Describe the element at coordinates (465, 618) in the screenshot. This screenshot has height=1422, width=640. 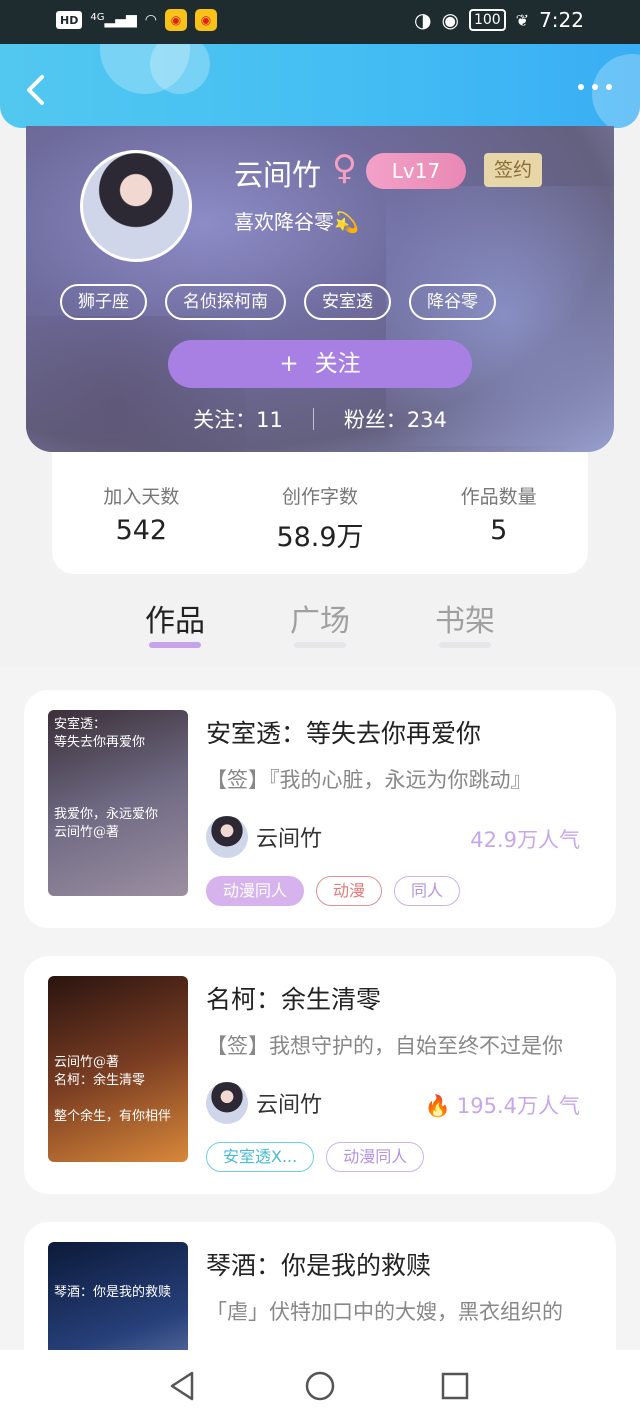
I see `tab-bookshelf: 书架` at that location.